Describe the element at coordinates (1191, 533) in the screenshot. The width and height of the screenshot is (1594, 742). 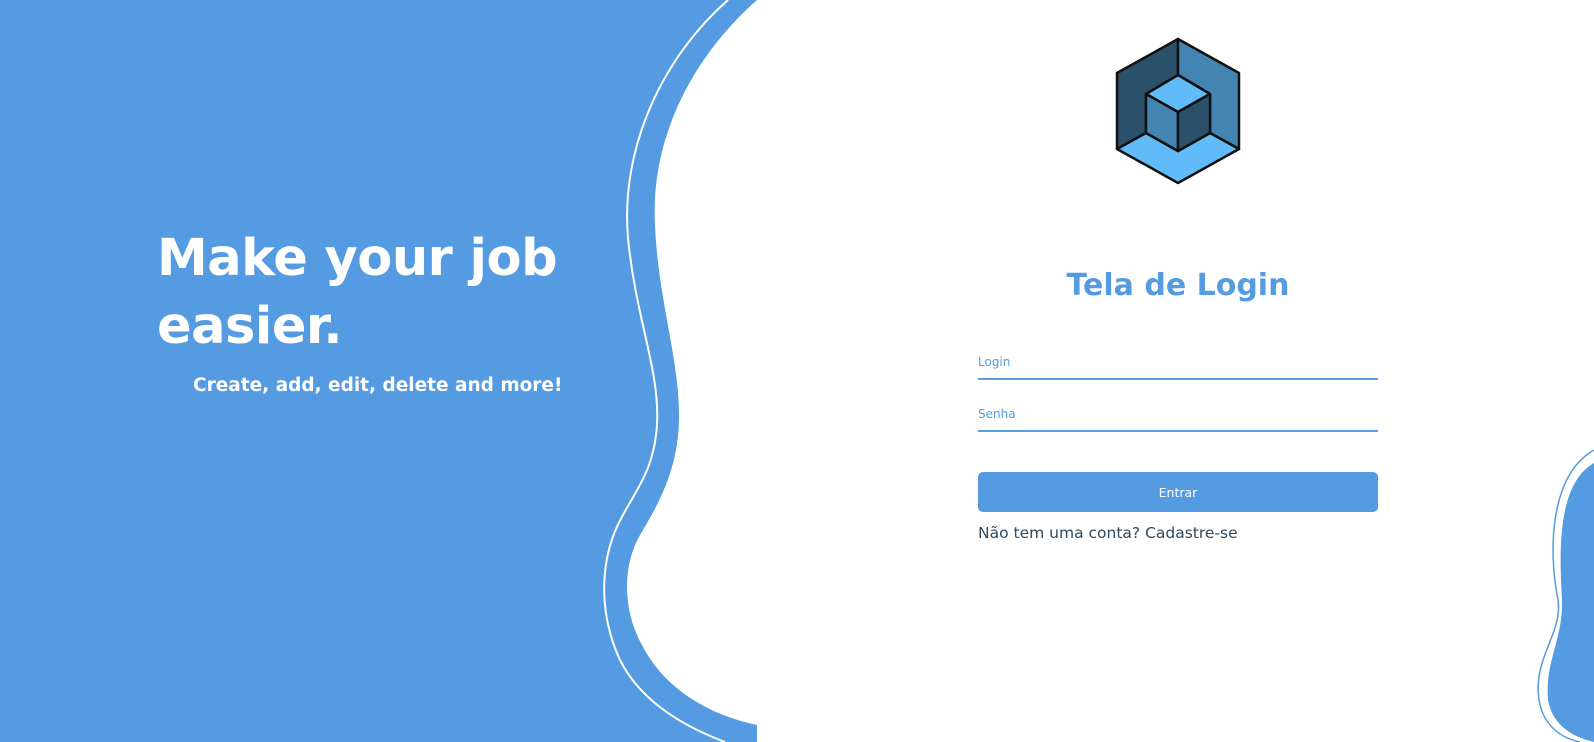
I see `signup-link: Cadastre-se` at that location.